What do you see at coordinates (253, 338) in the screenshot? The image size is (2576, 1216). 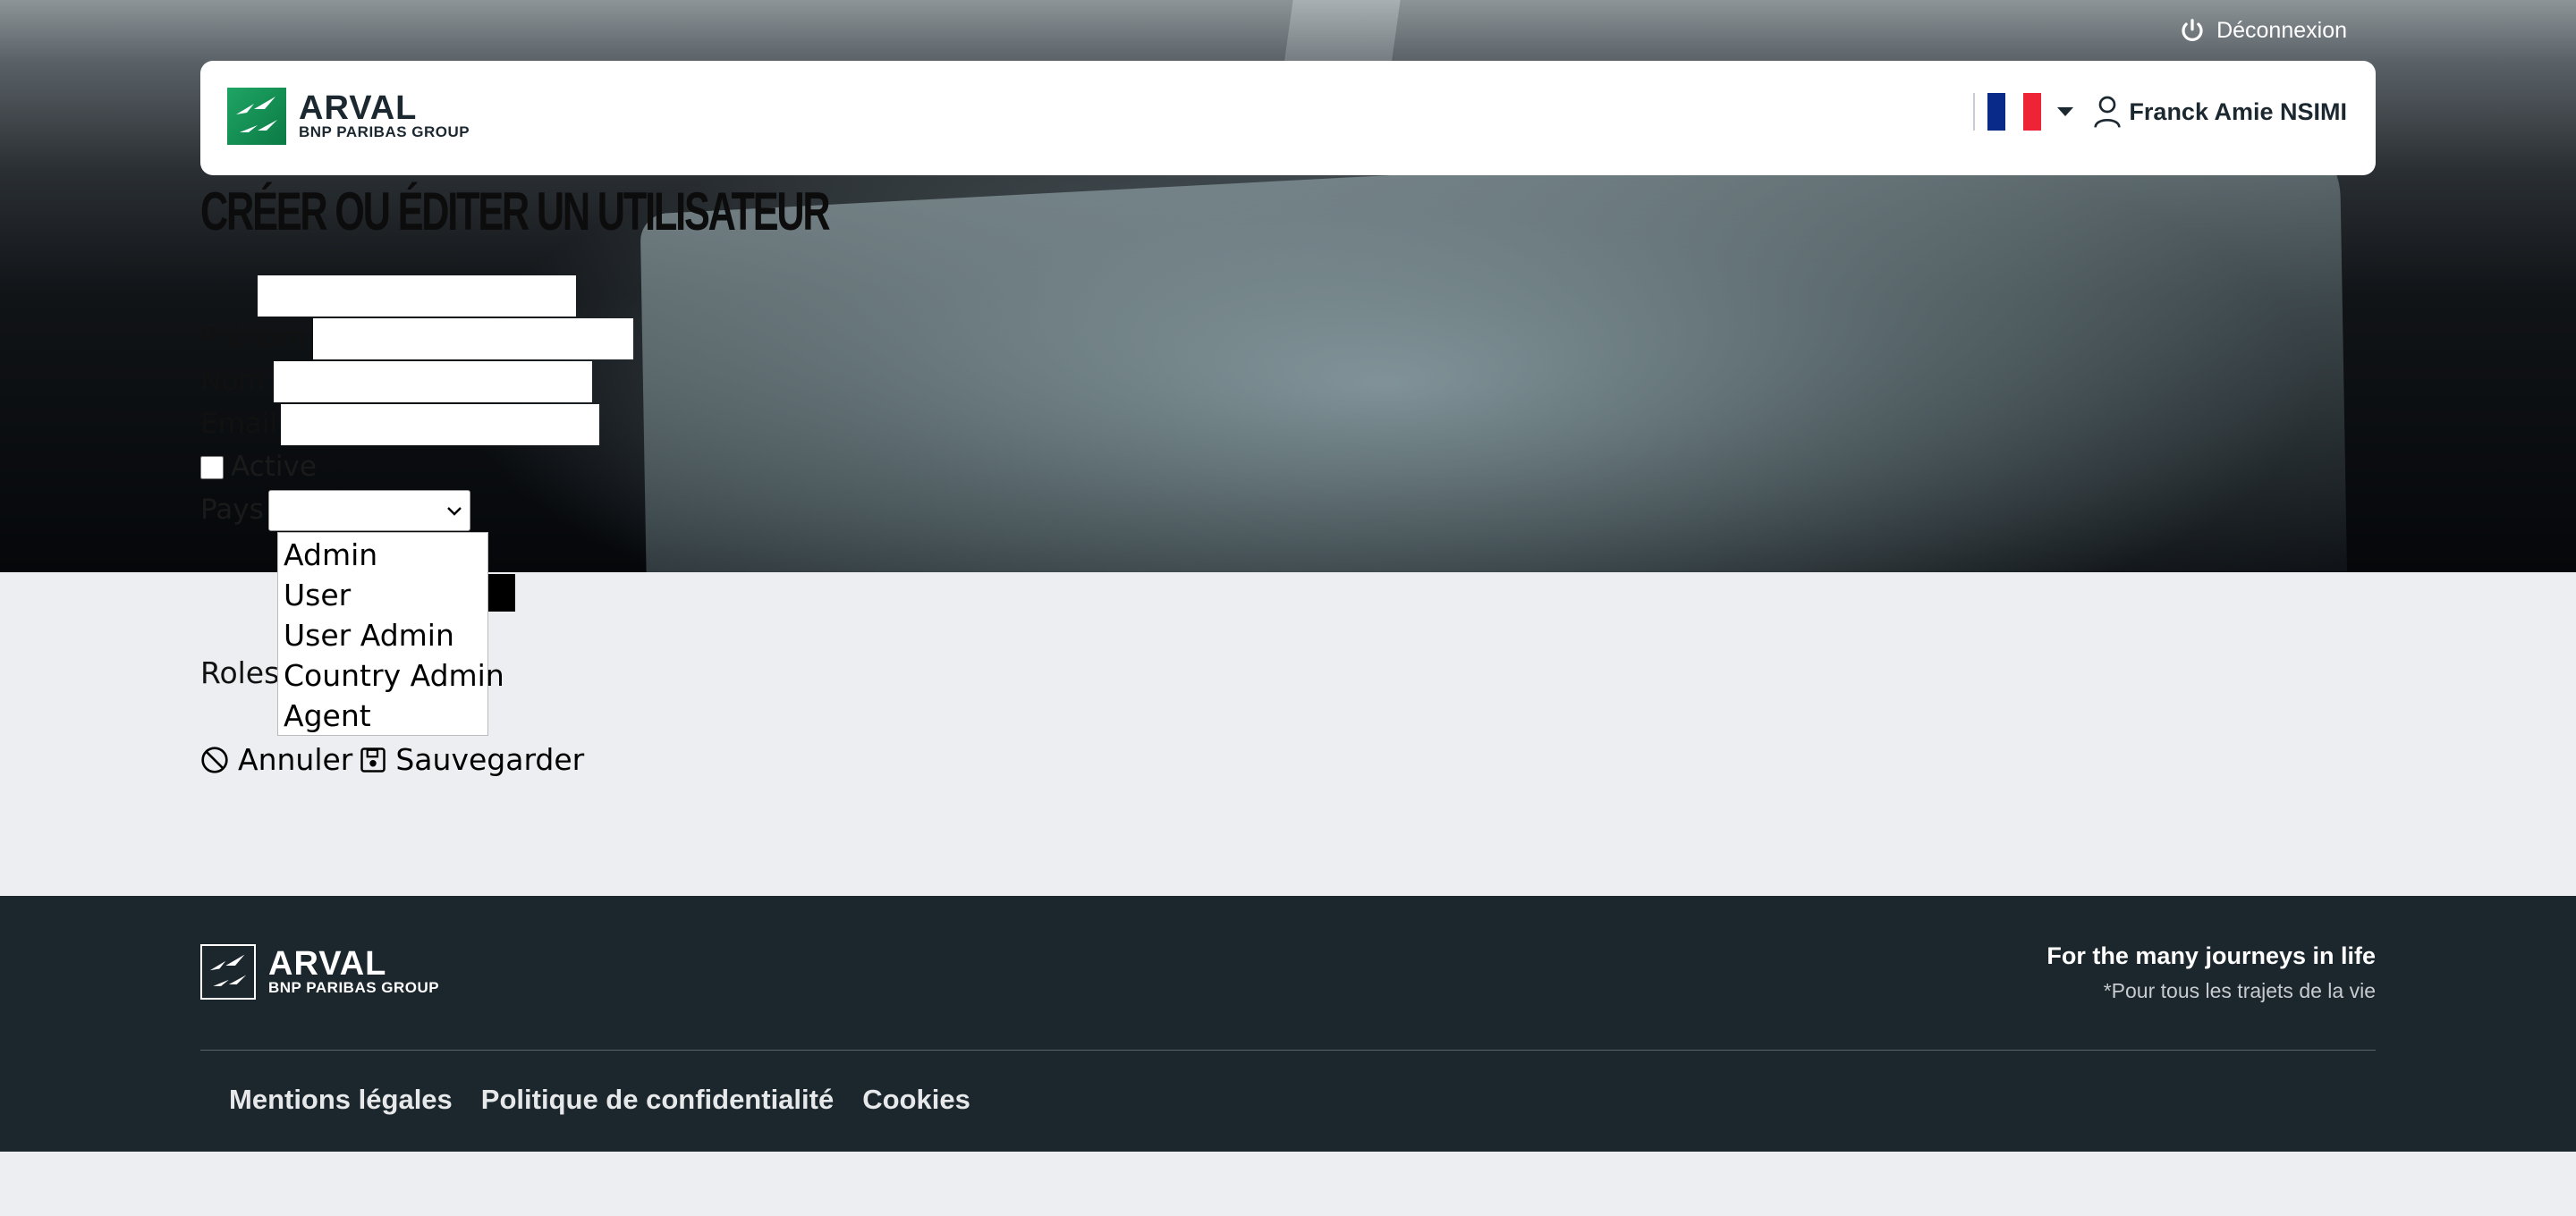 I see `prenom-label: Prénom` at bounding box center [253, 338].